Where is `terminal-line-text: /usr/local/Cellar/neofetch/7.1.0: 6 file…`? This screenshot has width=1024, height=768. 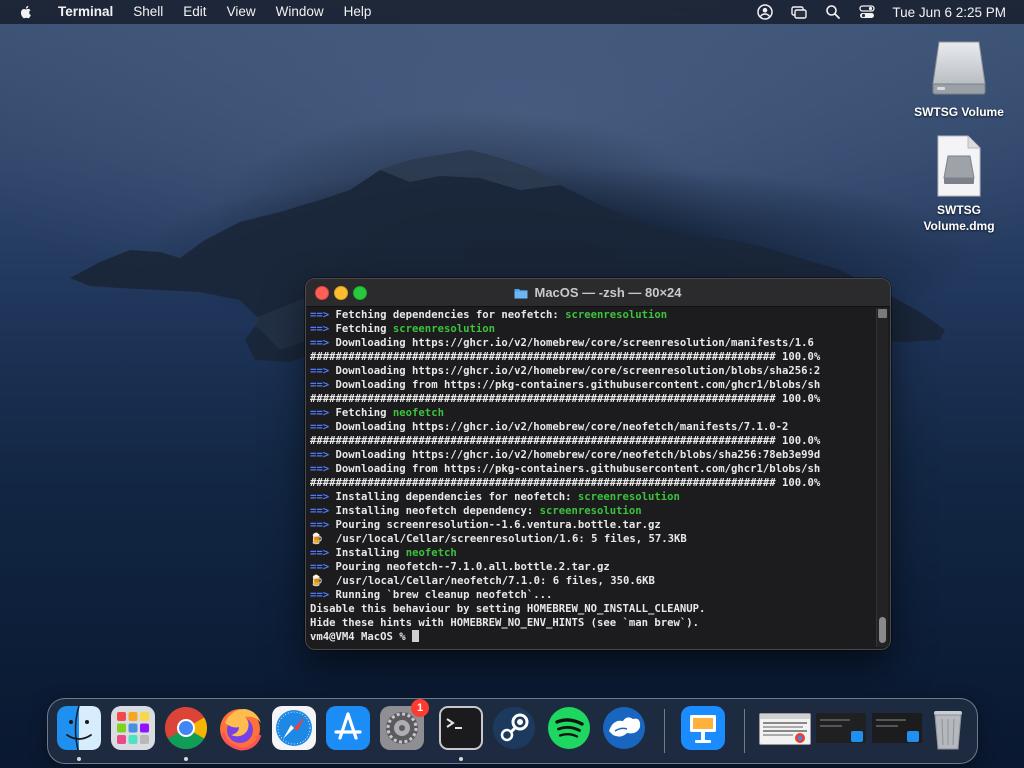
terminal-line-text: /usr/local/Cellar/neofetch/7.1.0: 6 file… is located at coordinates (489, 581).